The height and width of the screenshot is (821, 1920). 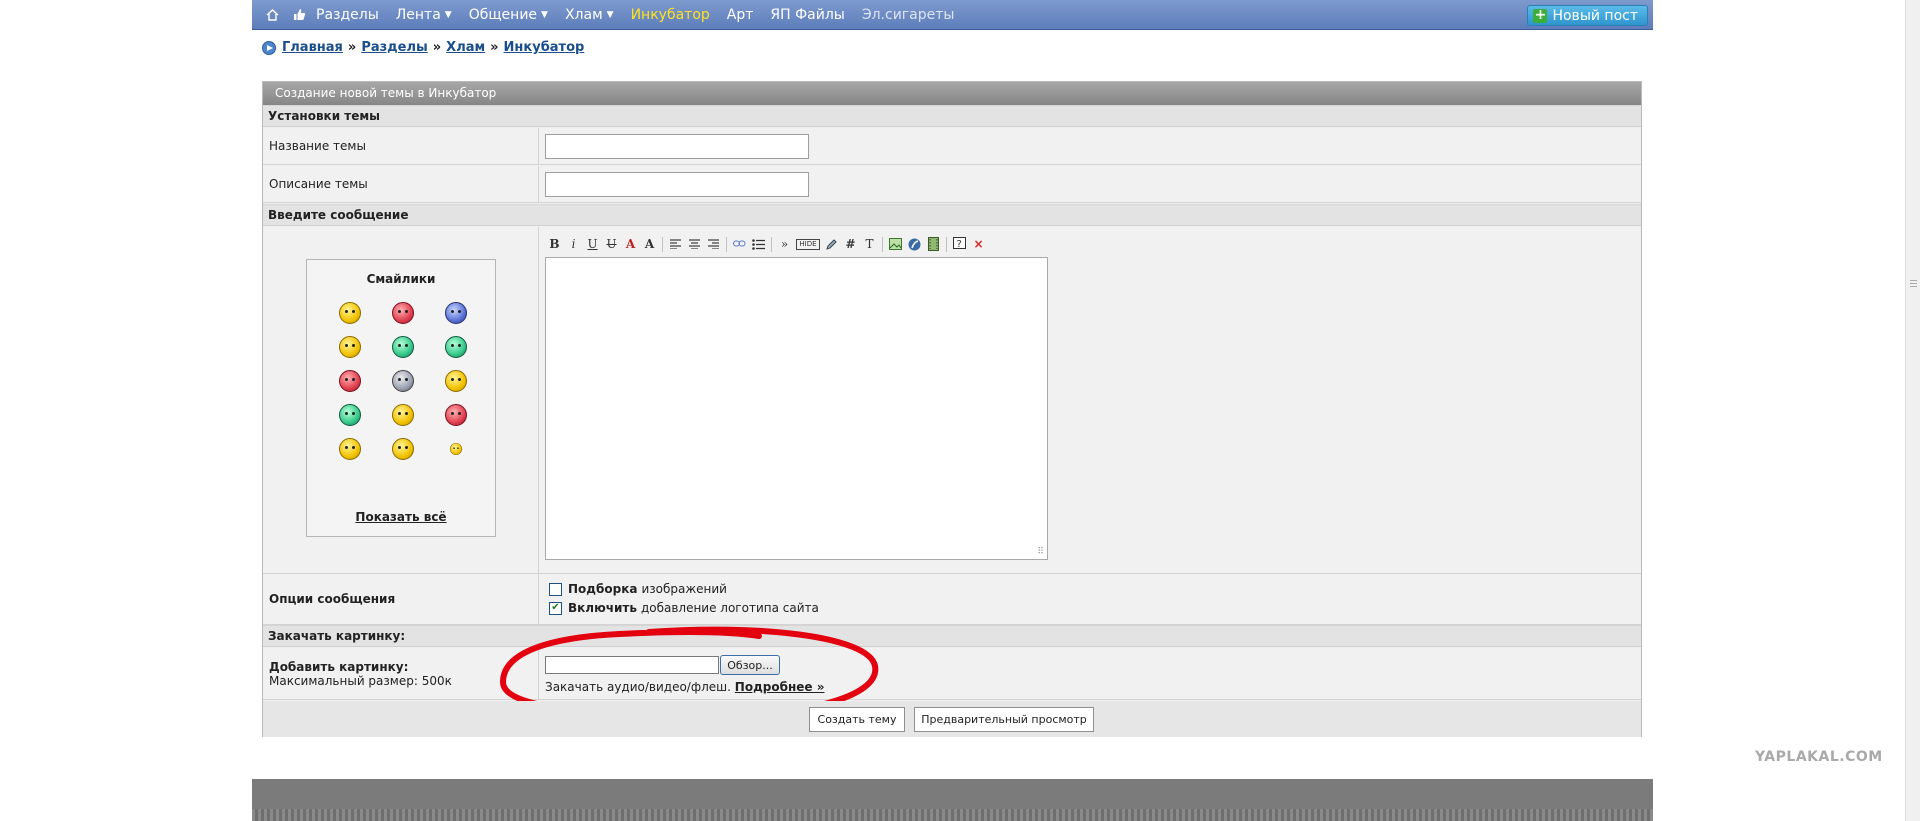 What do you see at coordinates (424, 15) in the screenshot?
I see `nav-item-feed: Лента ▼` at bounding box center [424, 15].